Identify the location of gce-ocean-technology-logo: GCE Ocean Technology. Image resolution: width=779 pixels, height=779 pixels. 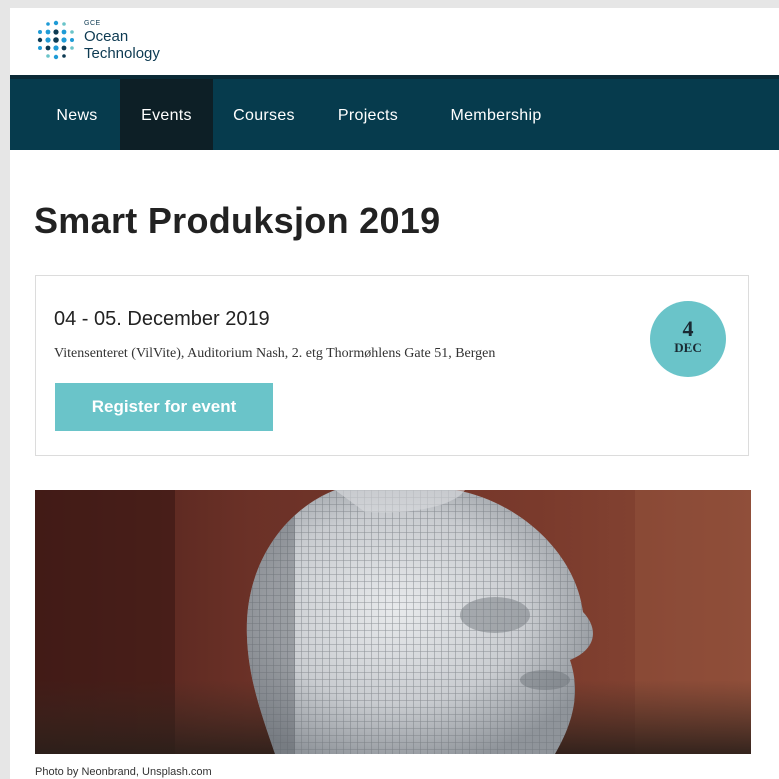
(97, 41).